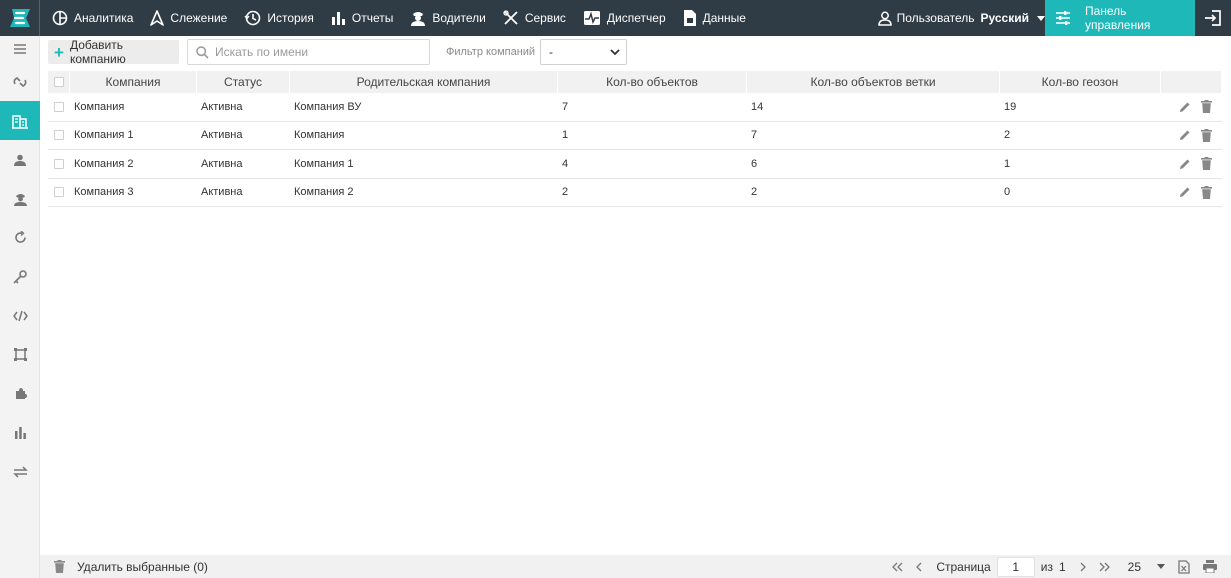  I want to click on sidebar-item-sync, so click(20, 237).